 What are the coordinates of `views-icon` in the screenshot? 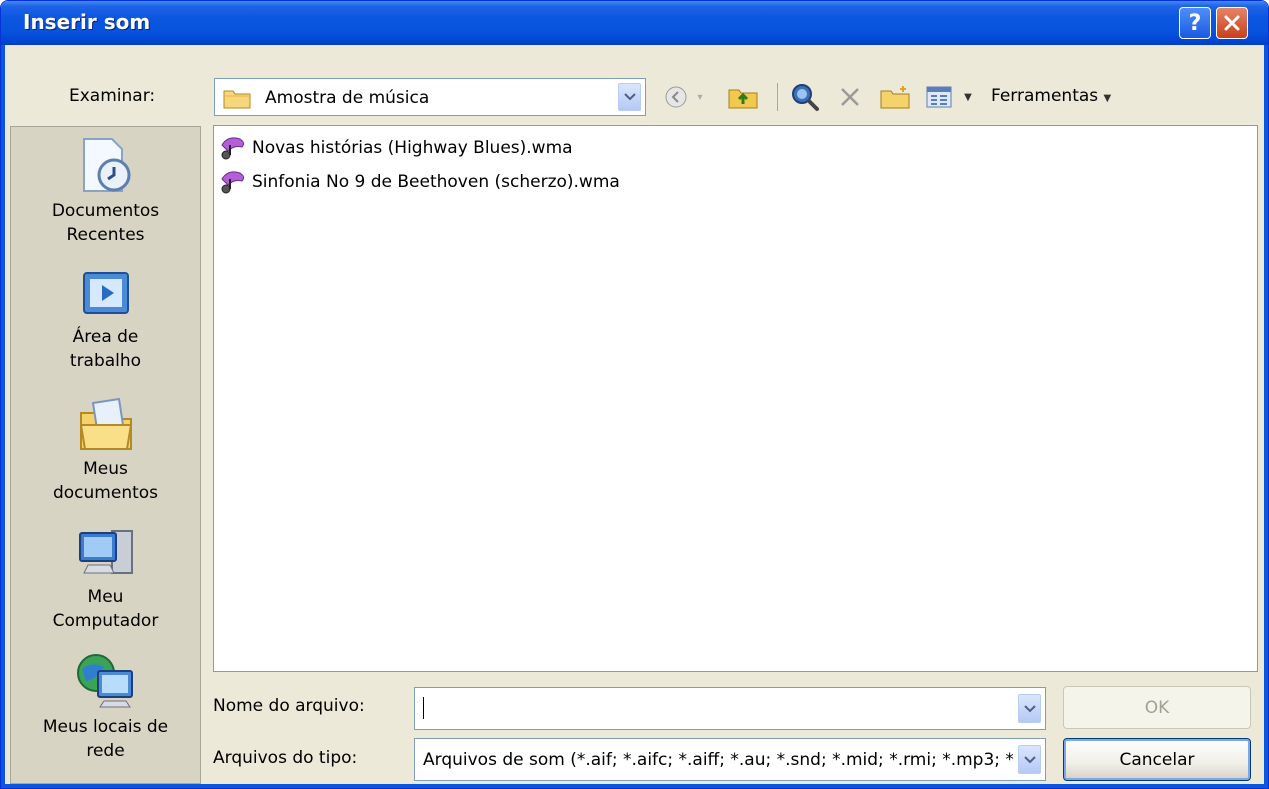 It's located at (939, 97).